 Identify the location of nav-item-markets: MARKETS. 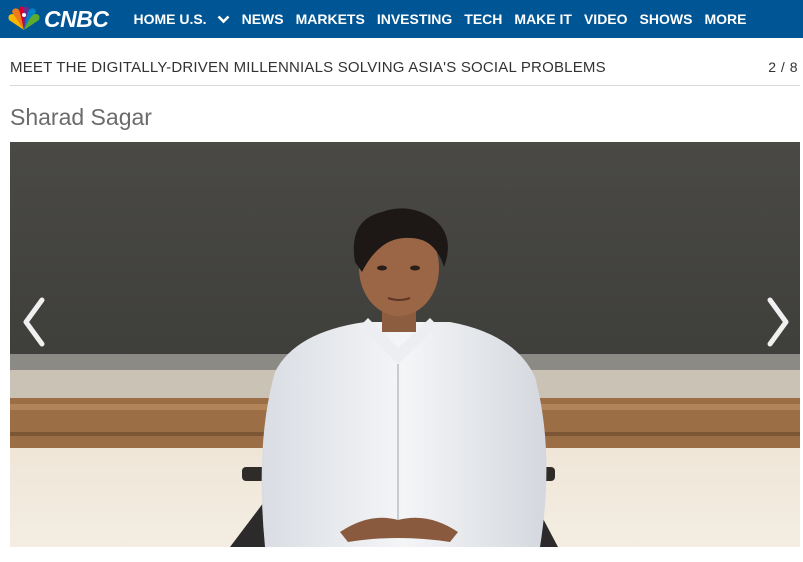
(330, 19).